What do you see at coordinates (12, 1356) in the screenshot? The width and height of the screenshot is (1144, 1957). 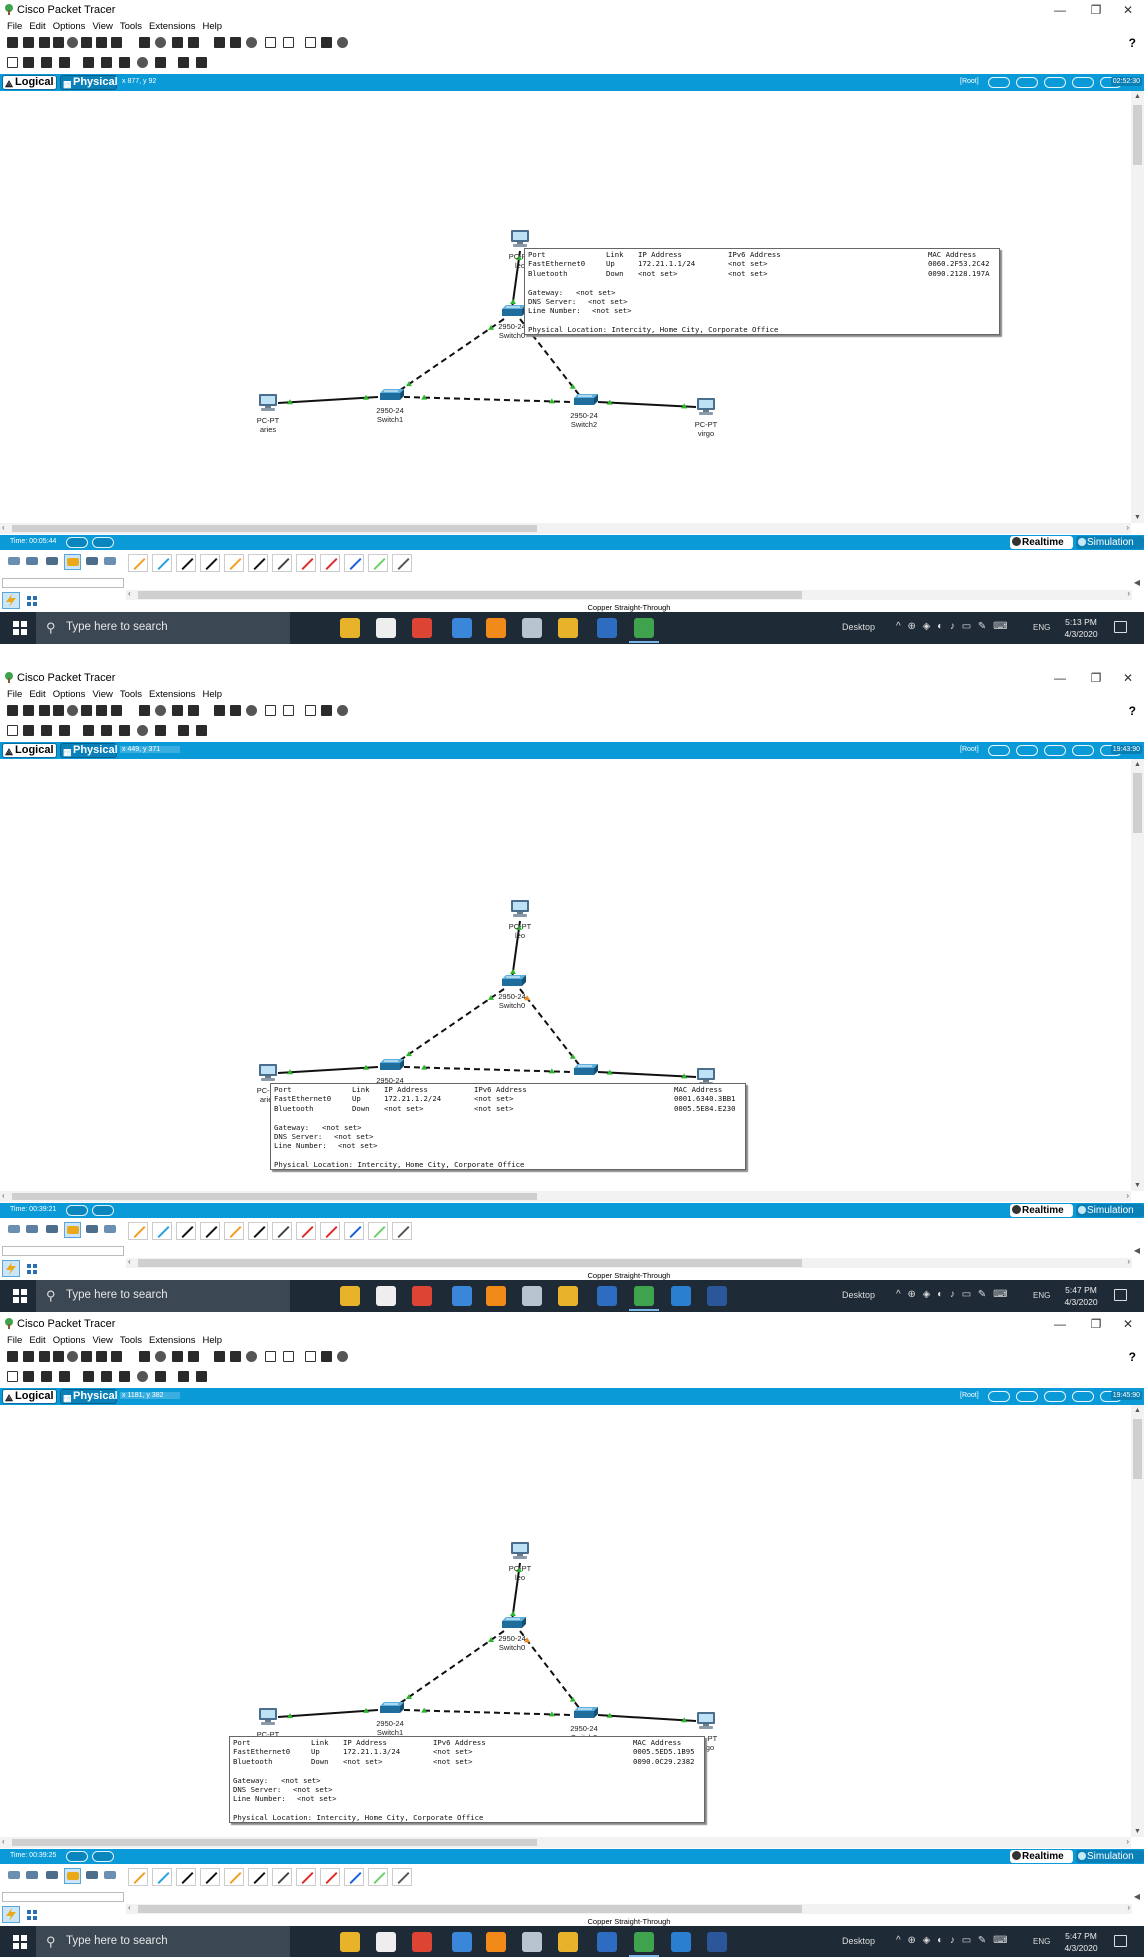 I see `new-icon` at bounding box center [12, 1356].